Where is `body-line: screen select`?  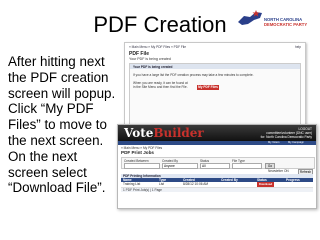 body-line: screen select is located at coordinates (47, 172).